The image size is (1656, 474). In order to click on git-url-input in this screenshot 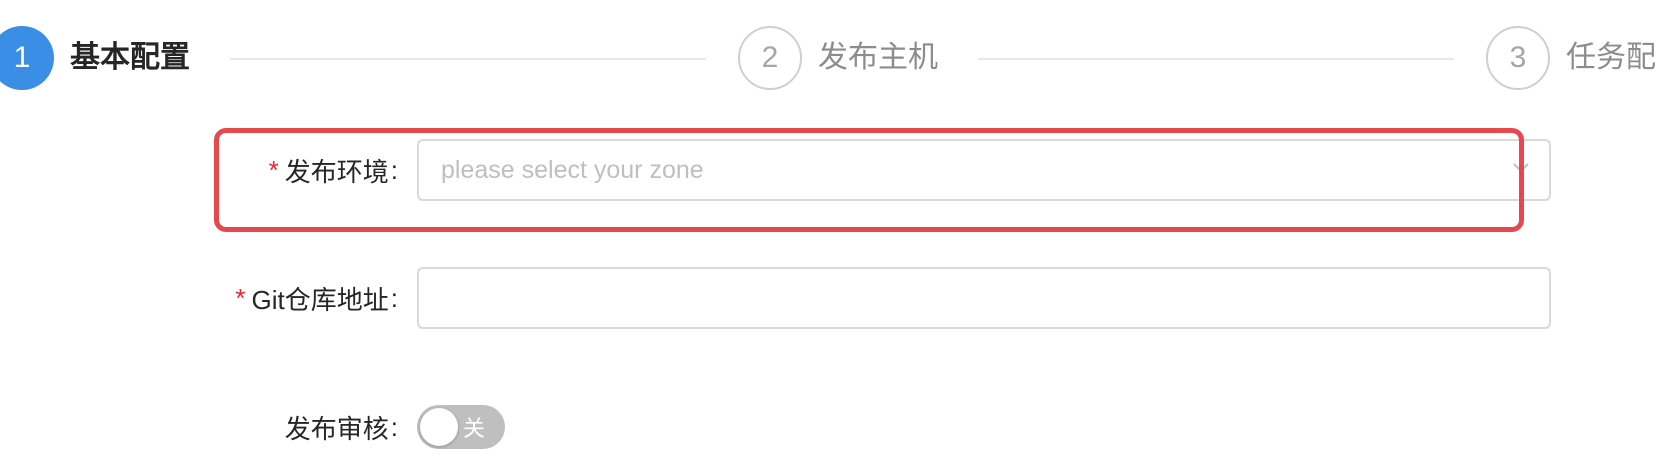, I will do `click(984, 298)`.